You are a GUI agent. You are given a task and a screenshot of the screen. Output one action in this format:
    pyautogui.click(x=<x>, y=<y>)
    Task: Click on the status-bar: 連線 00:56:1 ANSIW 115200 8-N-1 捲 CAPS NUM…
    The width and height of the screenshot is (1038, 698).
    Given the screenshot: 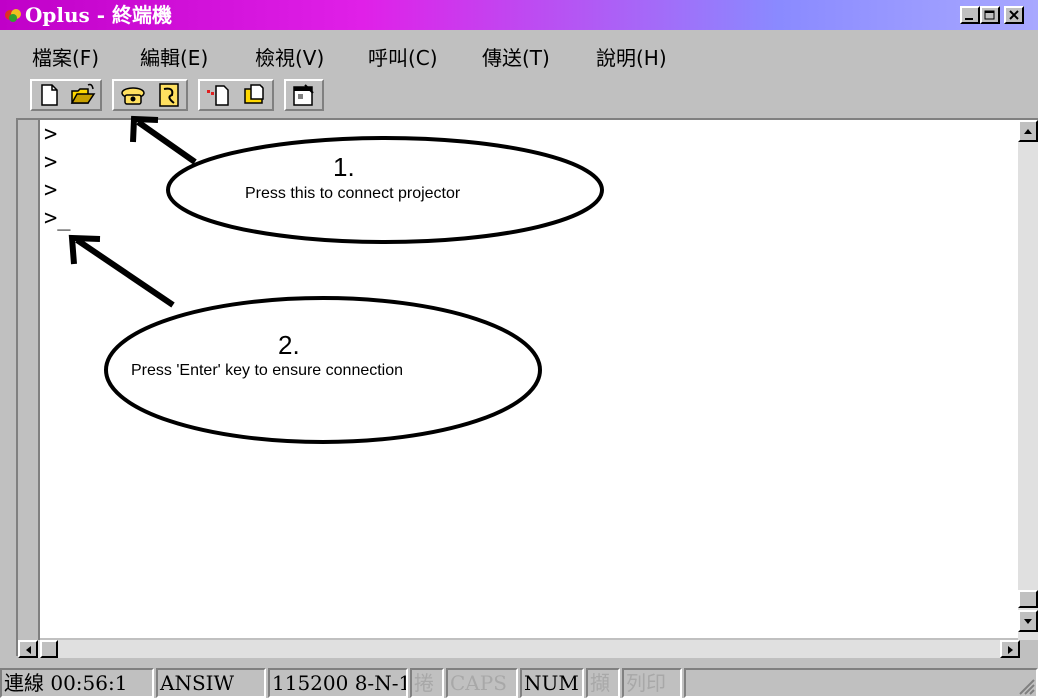 What is the action you would take?
    pyautogui.click(x=519, y=679)
    